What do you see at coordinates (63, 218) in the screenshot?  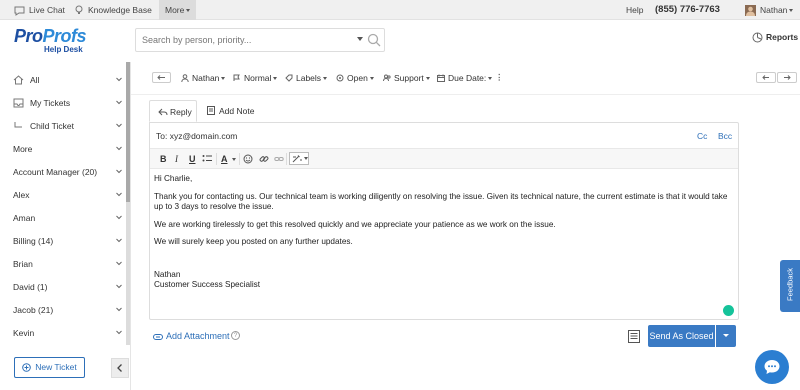 I see `sidebar-item-aman: Aman` at bounding box center [63, 218].